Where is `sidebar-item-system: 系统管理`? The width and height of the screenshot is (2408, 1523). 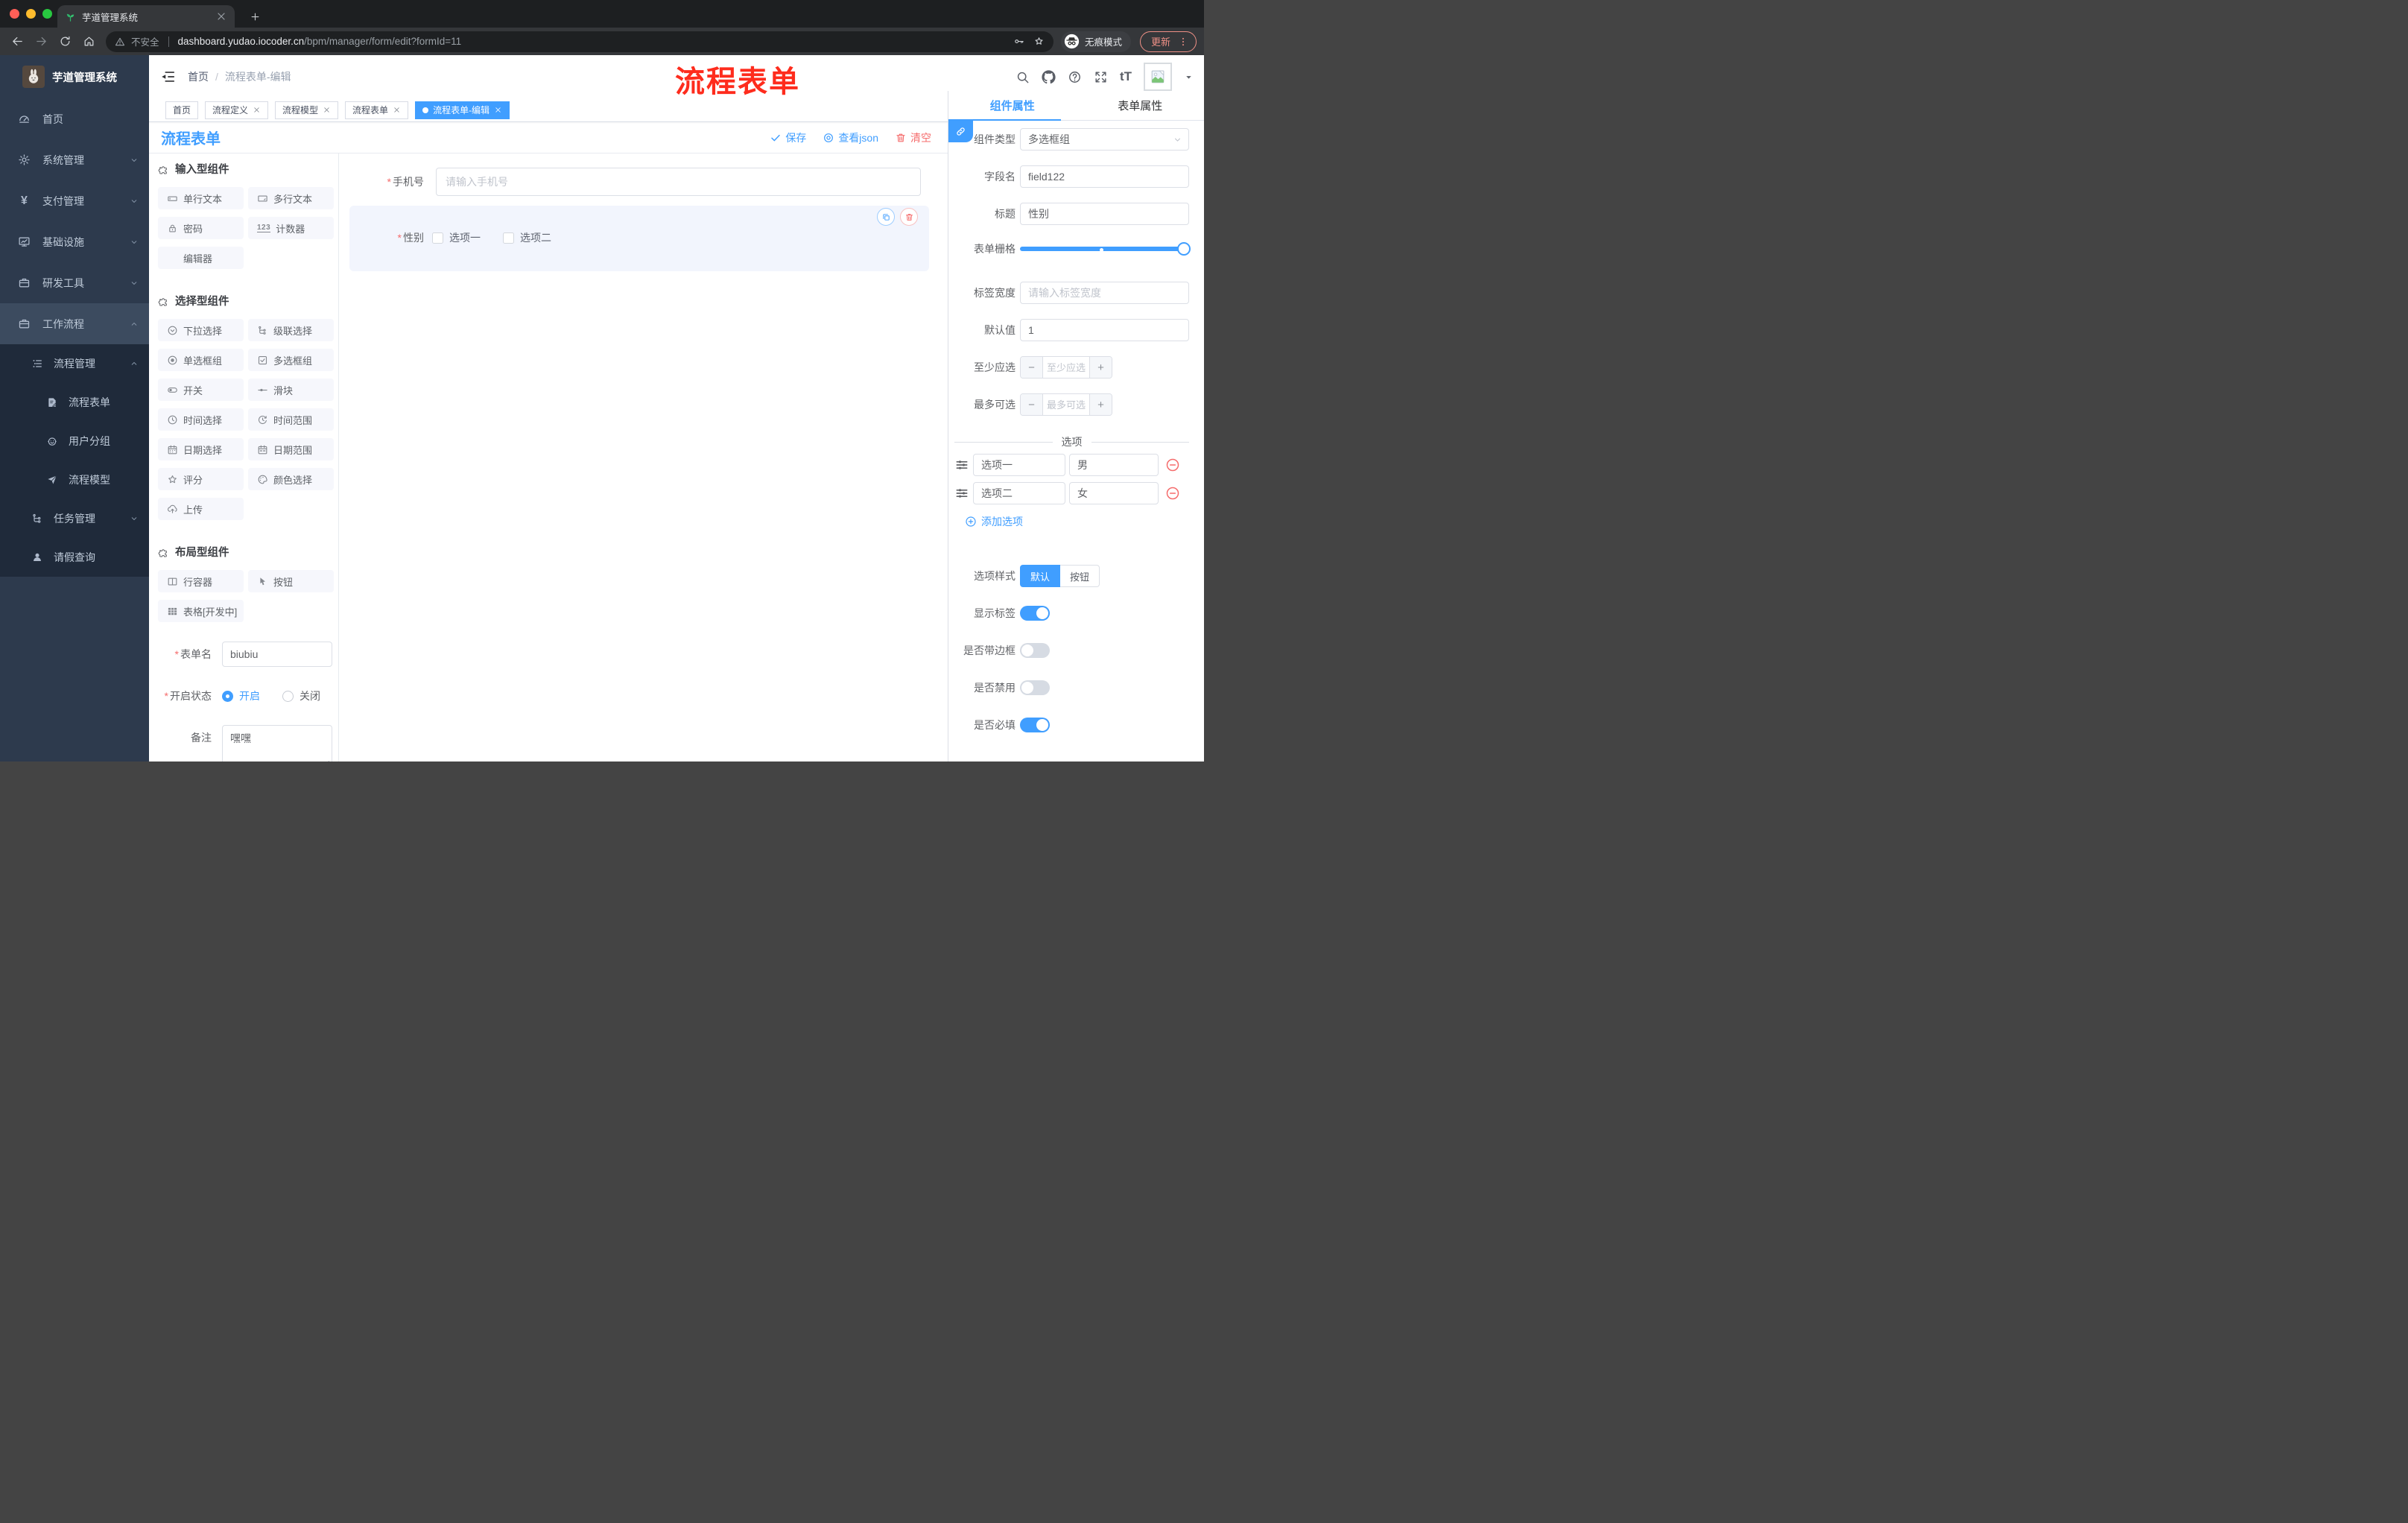 sidebar-item-system: 系统管理 is located at coordinates (74, 160).